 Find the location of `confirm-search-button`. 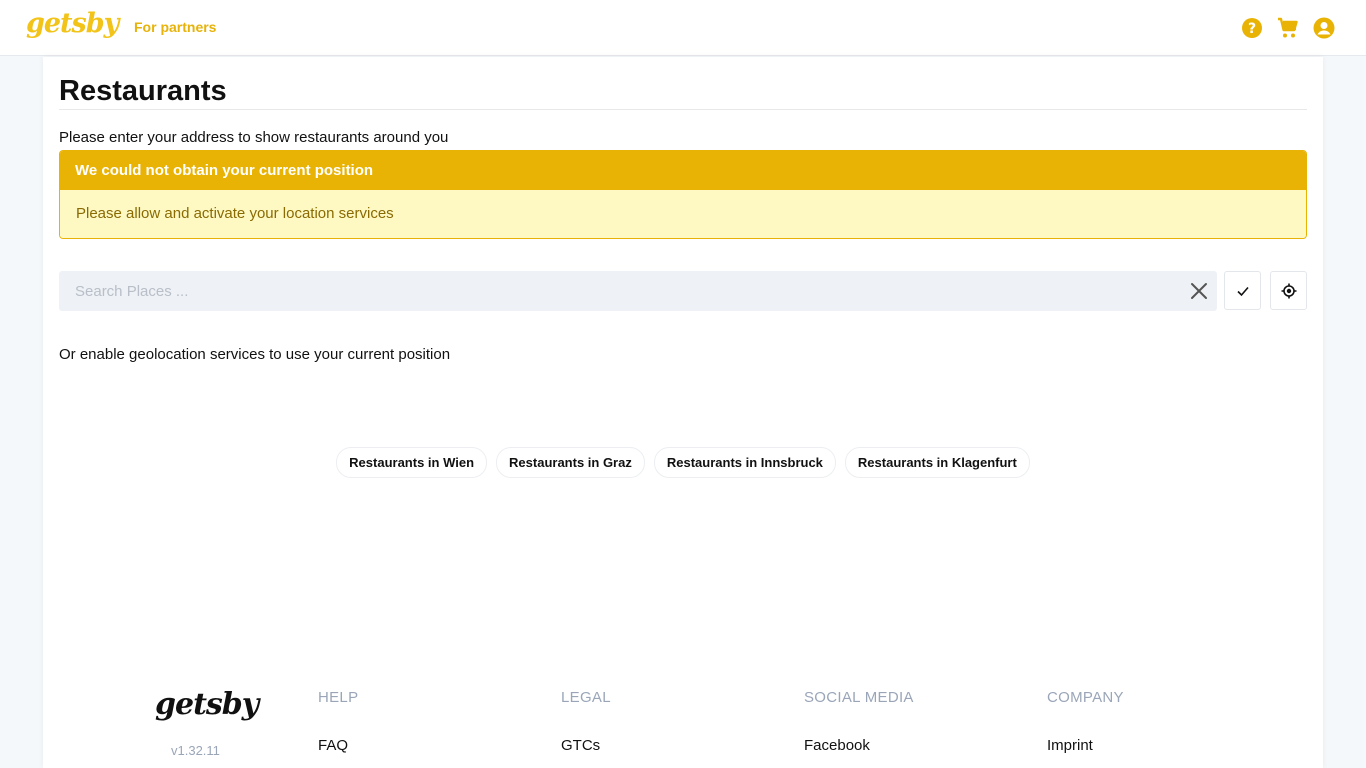

confirm-search-button is located at coordinates (1242, 290).